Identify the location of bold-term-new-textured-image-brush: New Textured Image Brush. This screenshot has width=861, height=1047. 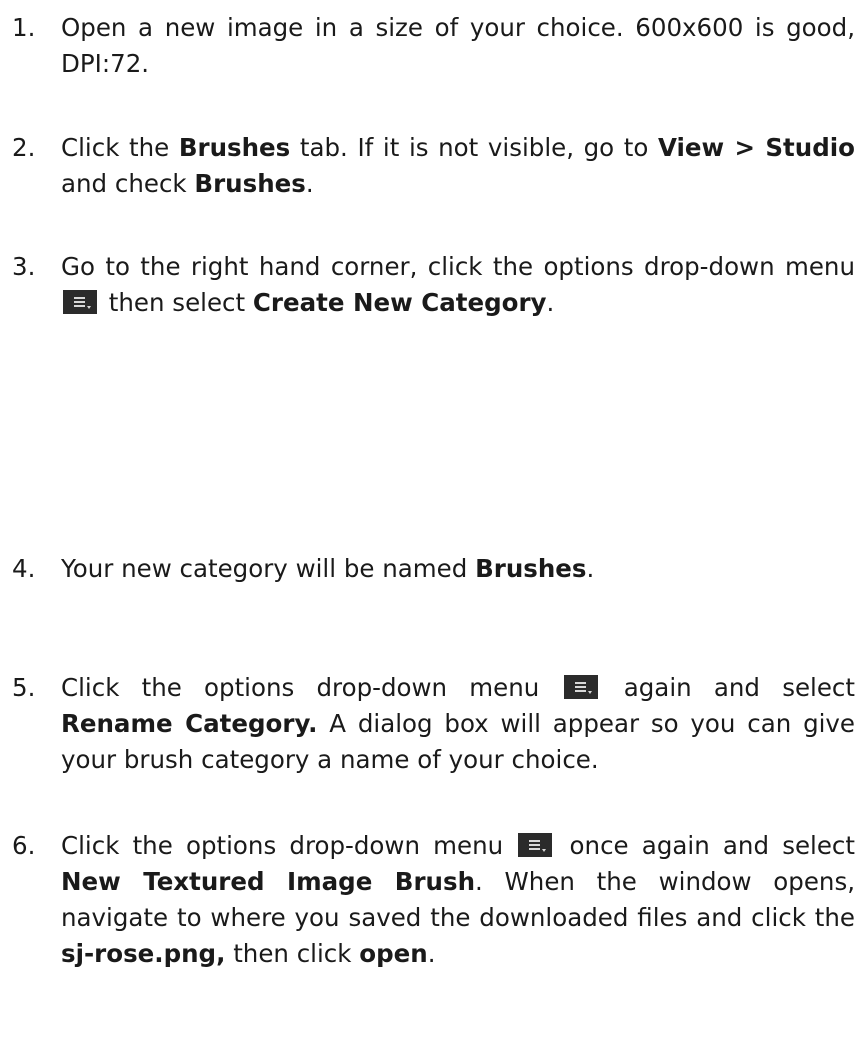
(268, 881).